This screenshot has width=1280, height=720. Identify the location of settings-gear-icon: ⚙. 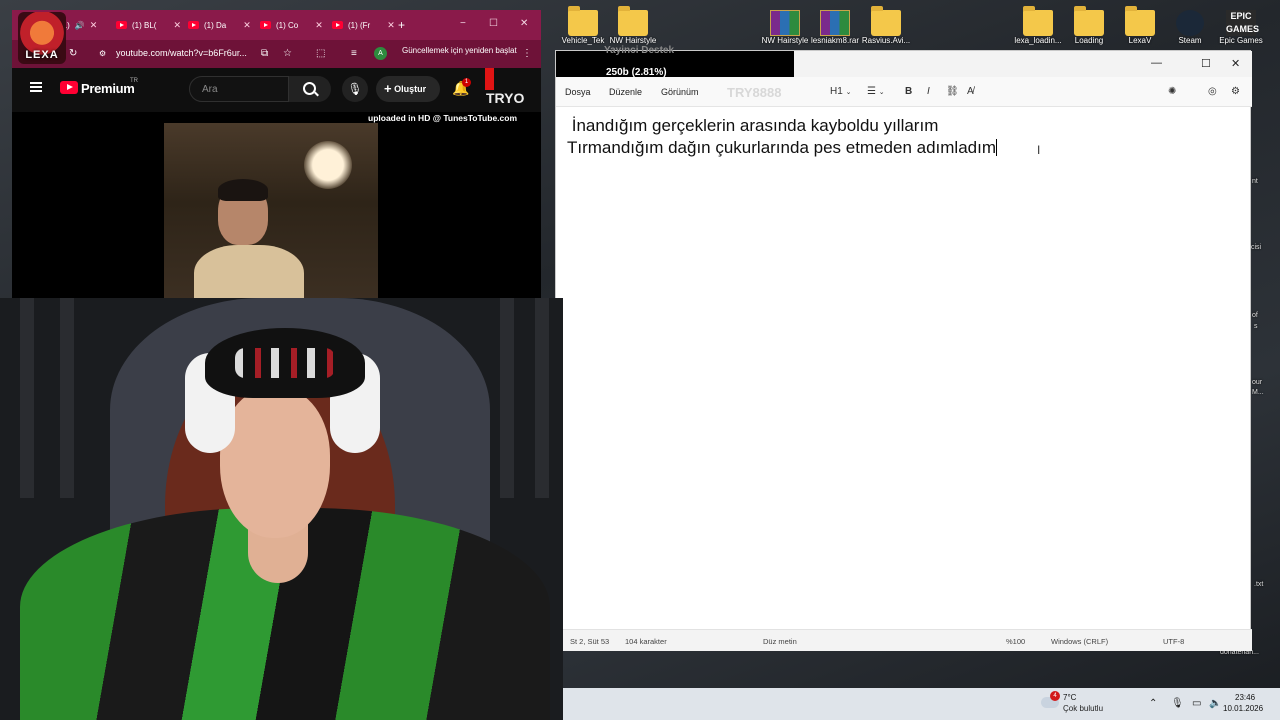
(1235, 91).